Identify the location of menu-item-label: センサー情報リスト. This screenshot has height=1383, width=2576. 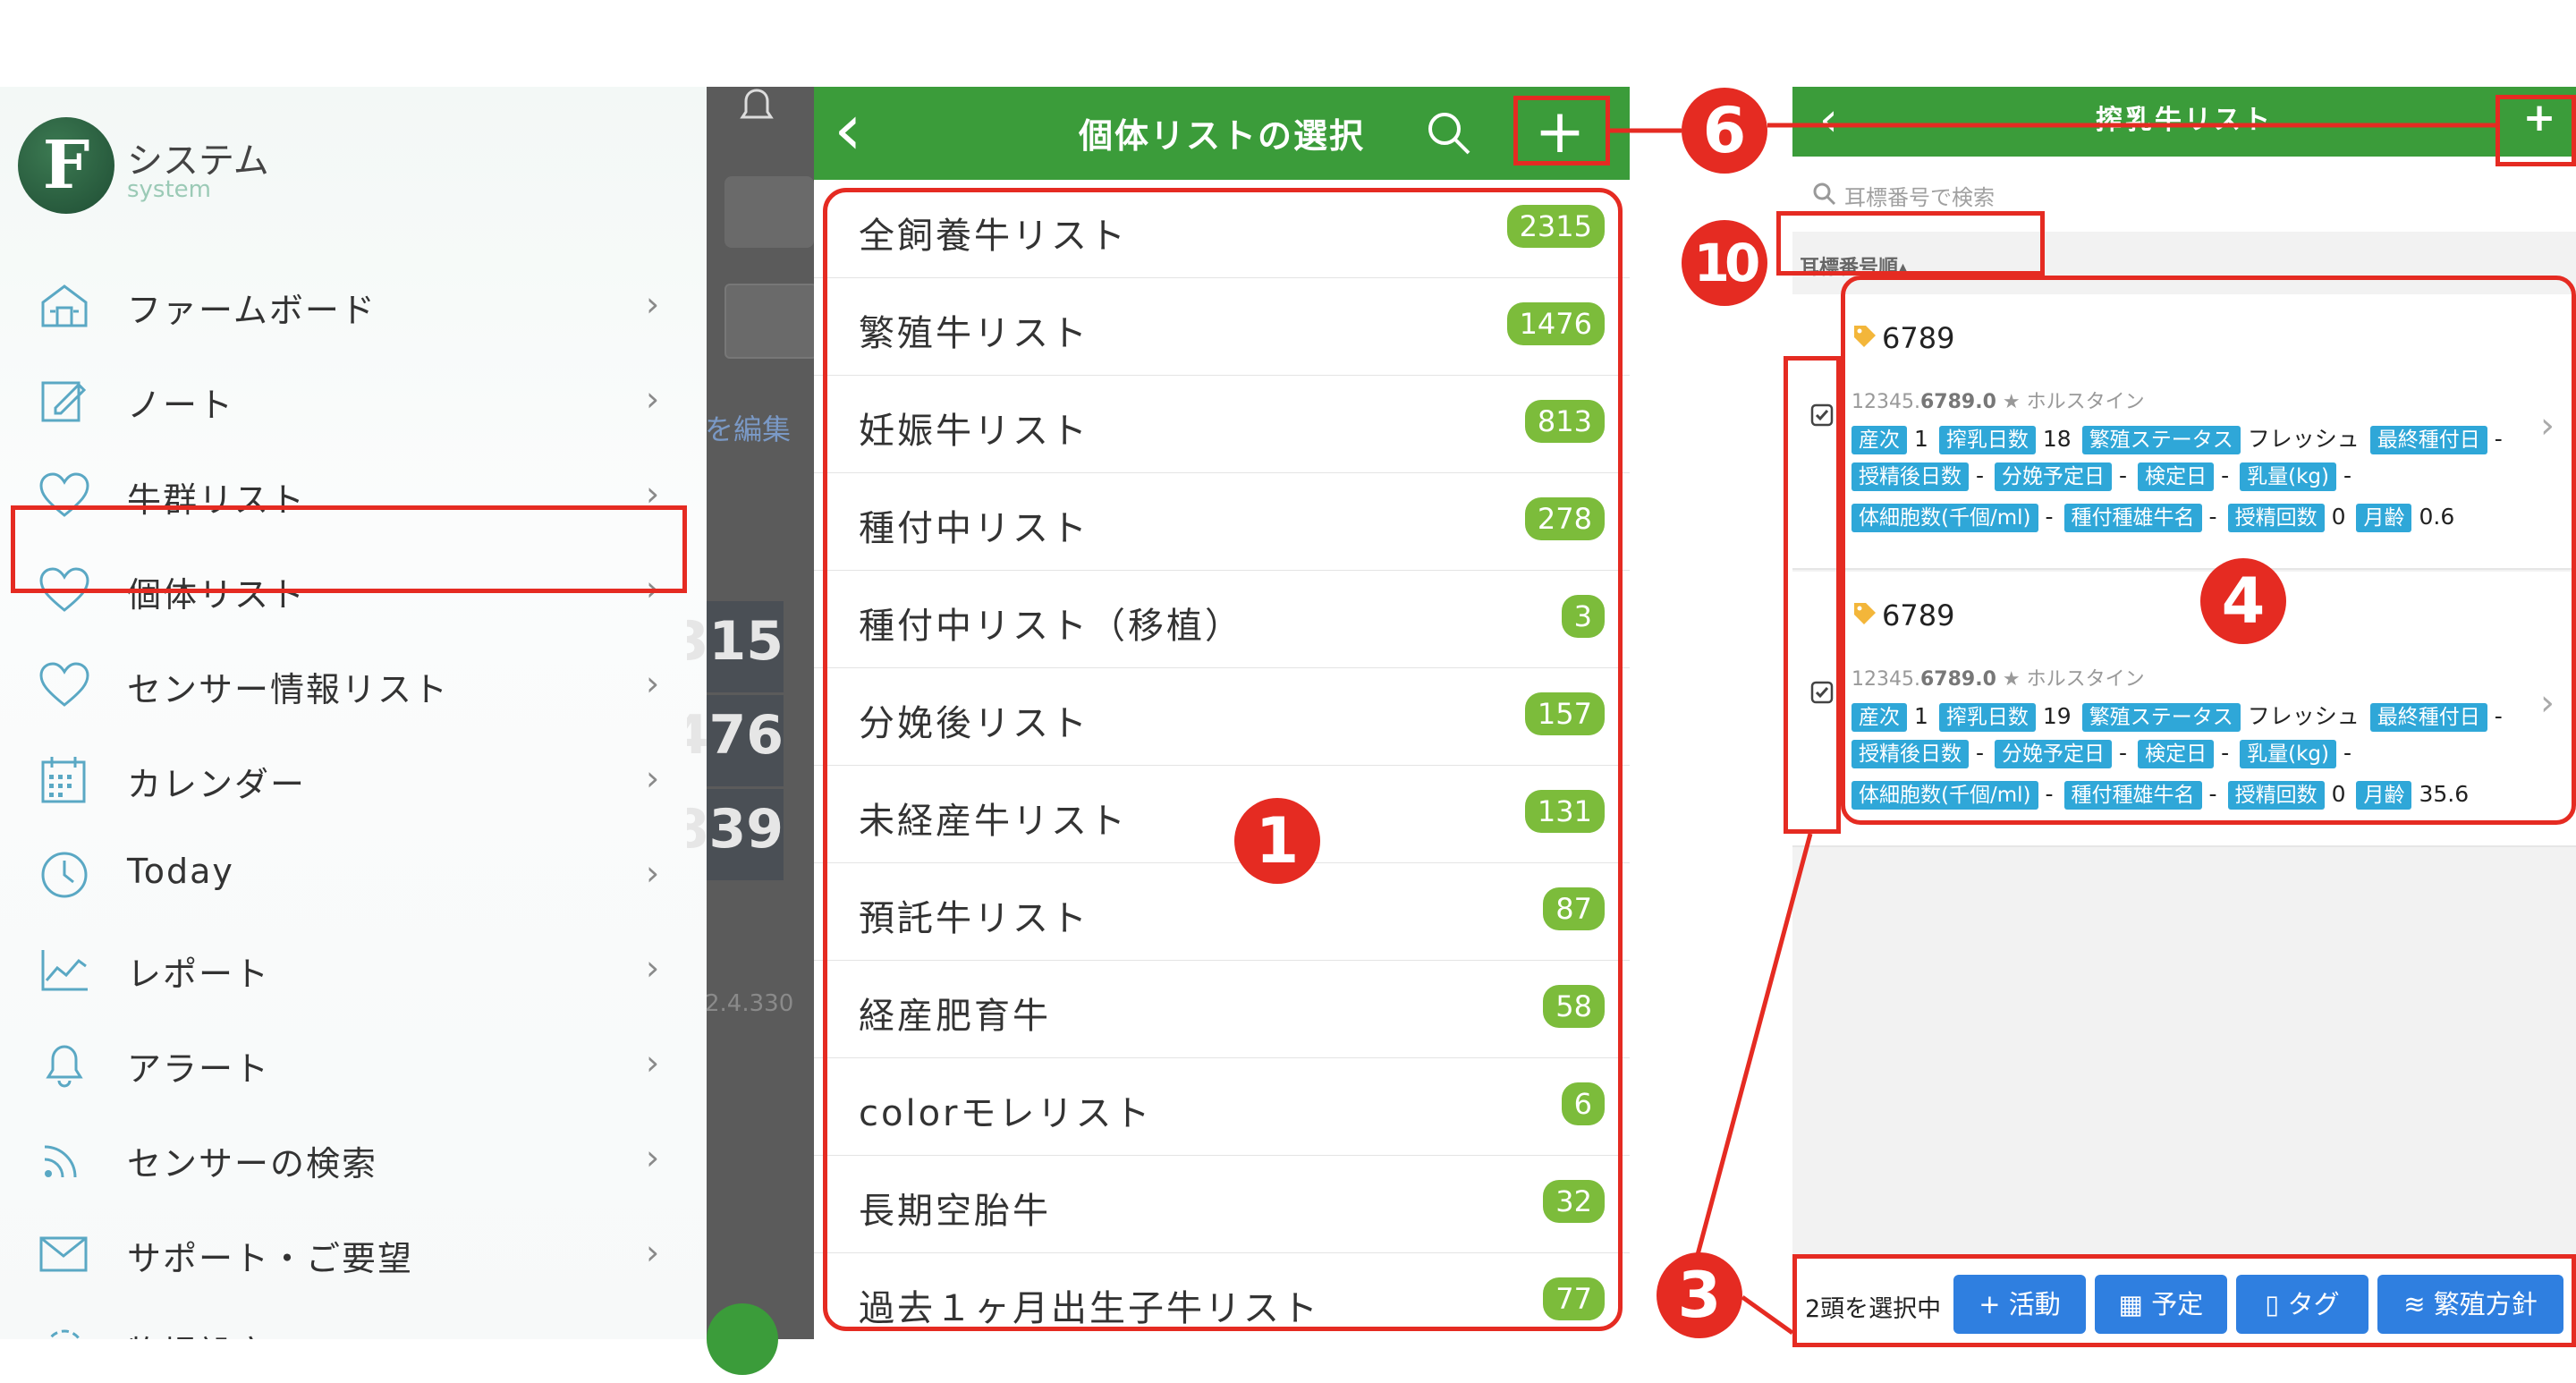
(288, 690).